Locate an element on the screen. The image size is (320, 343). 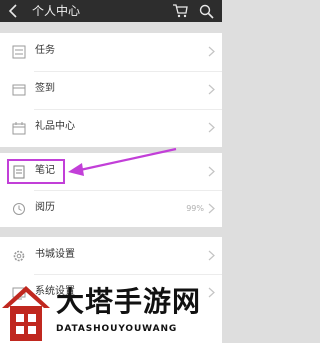
menu-item-reading-history: 阅历 99% is located at coordinates (111, 209).